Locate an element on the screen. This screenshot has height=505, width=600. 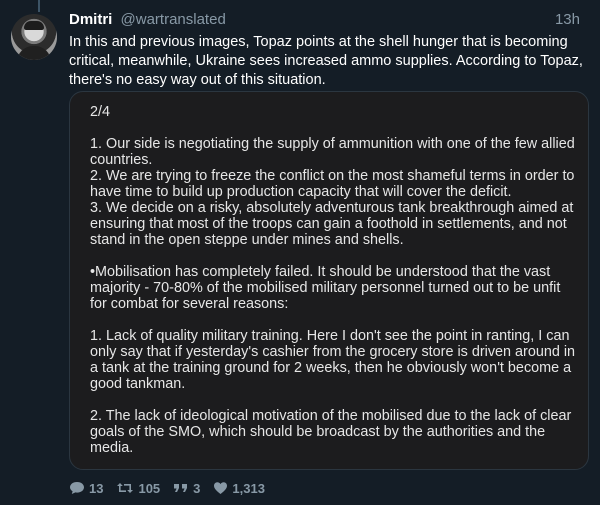
retweet-button: 105 is located at coordinates (138, 488).